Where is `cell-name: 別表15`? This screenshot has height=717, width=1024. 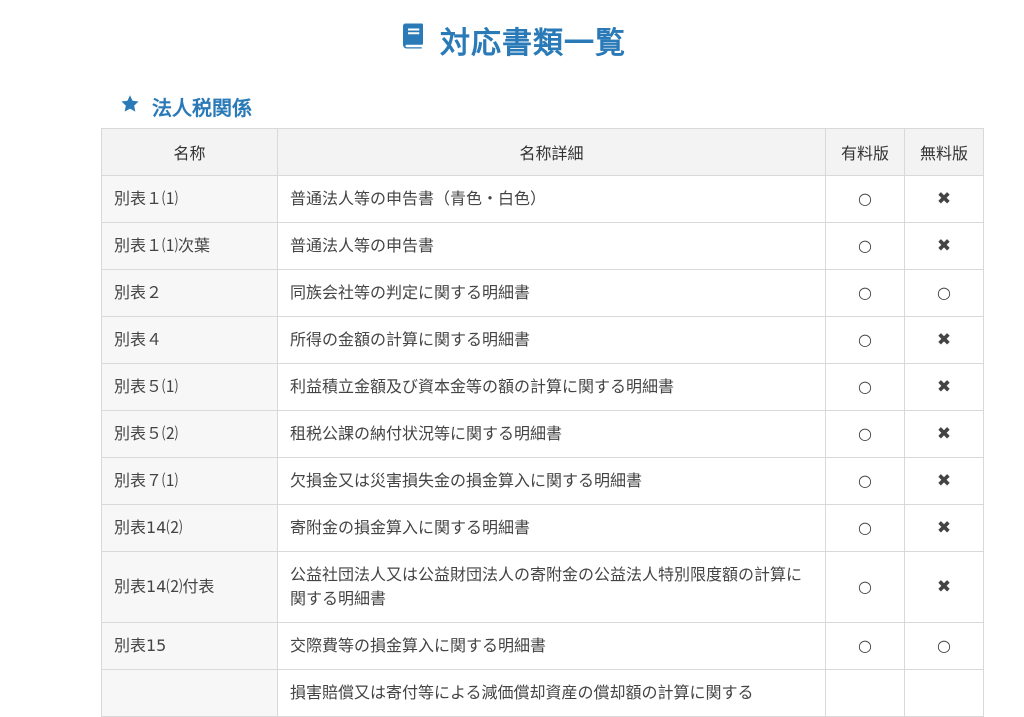
cell-name: 別表15 is located at coordinates (189, 646).